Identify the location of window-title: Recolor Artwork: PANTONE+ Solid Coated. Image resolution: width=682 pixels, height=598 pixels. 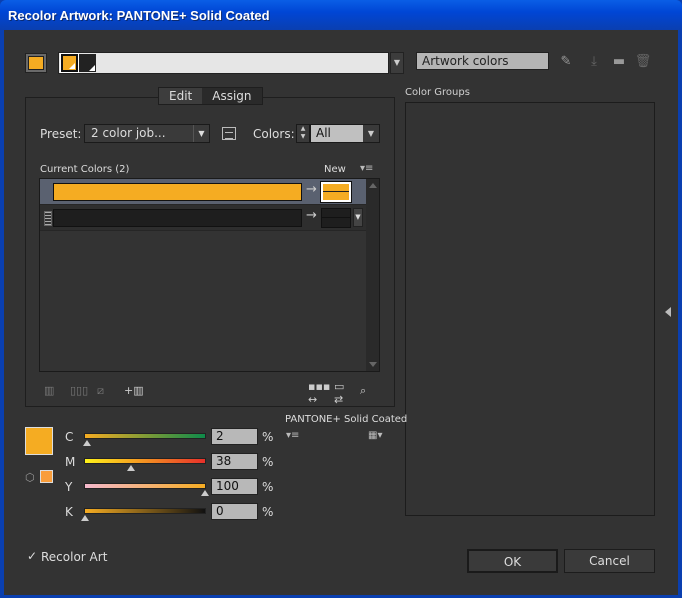
(139, 15).